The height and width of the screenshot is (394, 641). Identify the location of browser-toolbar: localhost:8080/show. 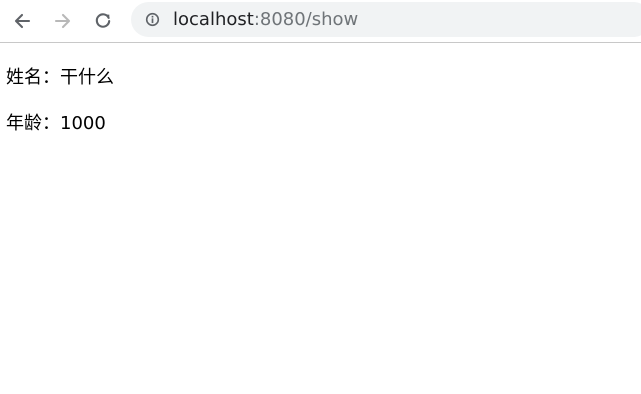
(320, 21).